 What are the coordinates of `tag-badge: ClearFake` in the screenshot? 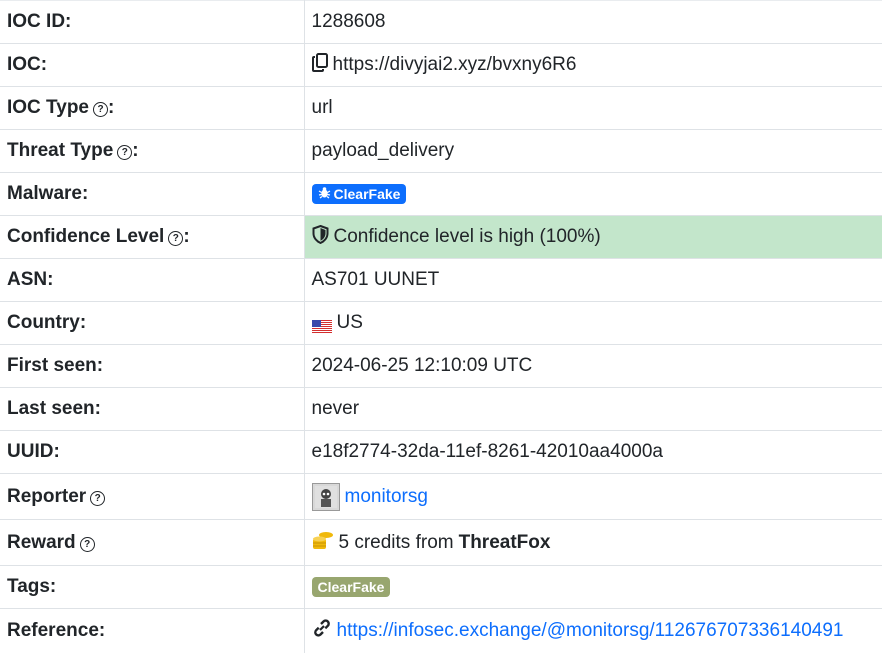 It's located at (351, 587).